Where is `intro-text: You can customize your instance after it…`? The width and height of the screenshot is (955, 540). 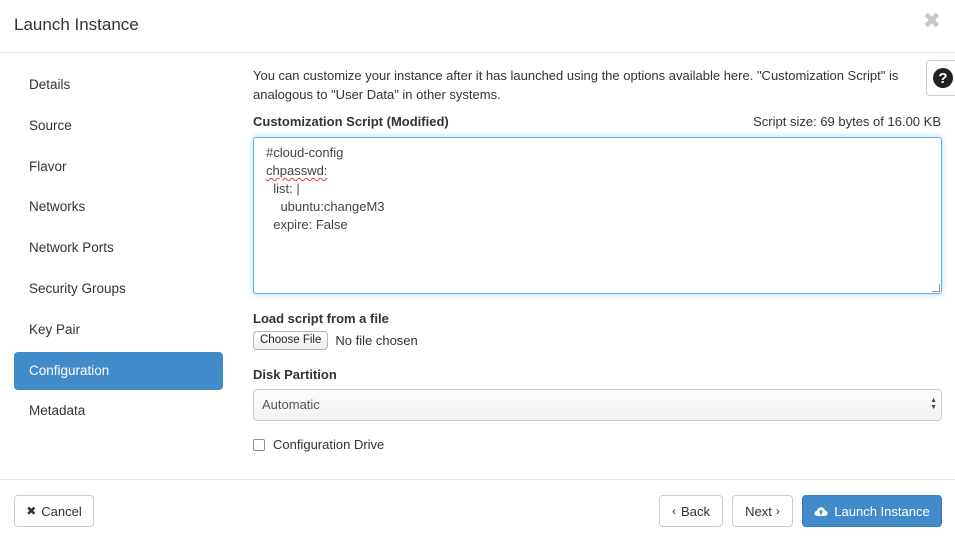 intro-text: You can customize your instance after it… is located at coordinates (576, 85).